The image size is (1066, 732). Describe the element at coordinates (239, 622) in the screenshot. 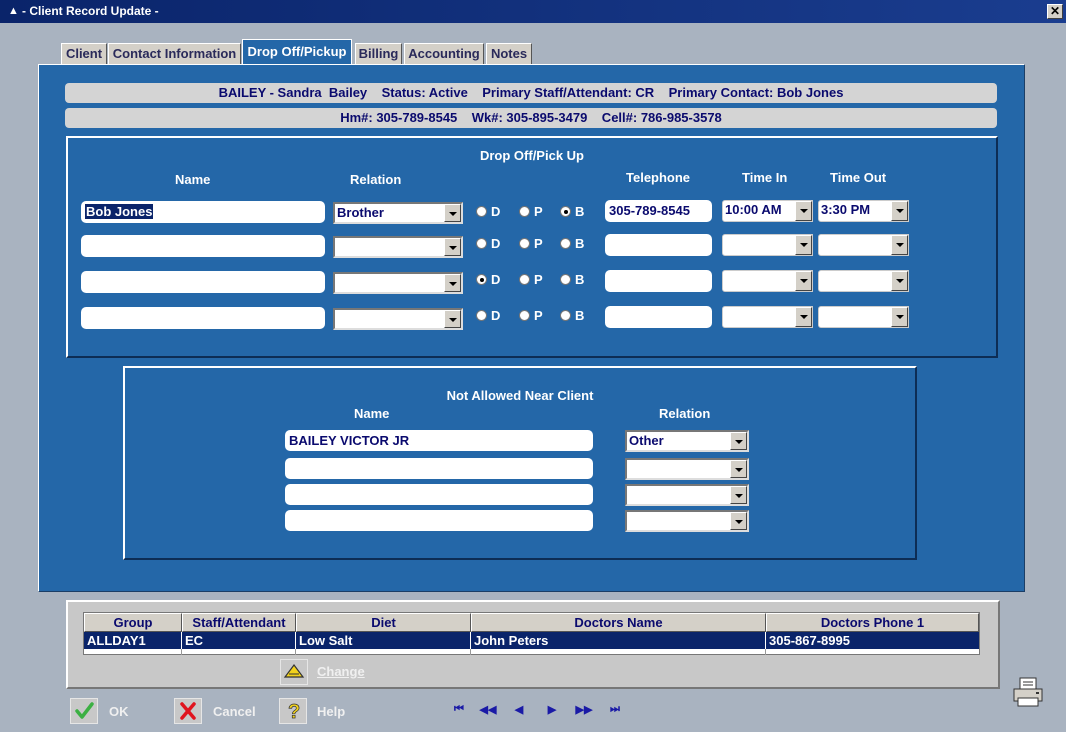

I see `grid-header-staff: Staff/Attendant` at that location.